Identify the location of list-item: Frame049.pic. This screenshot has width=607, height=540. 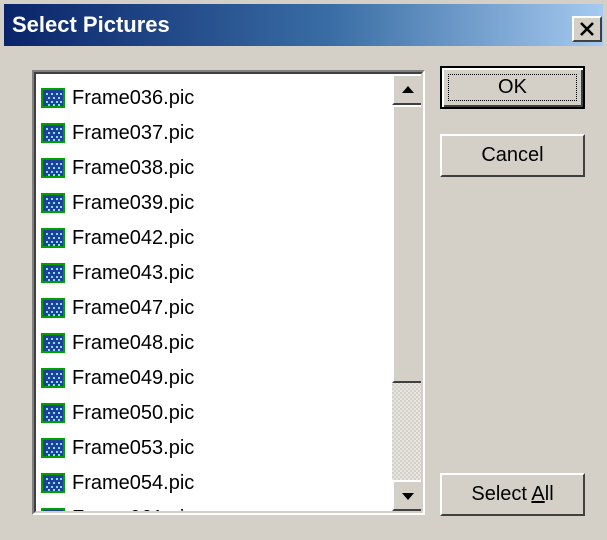
(215, 377).